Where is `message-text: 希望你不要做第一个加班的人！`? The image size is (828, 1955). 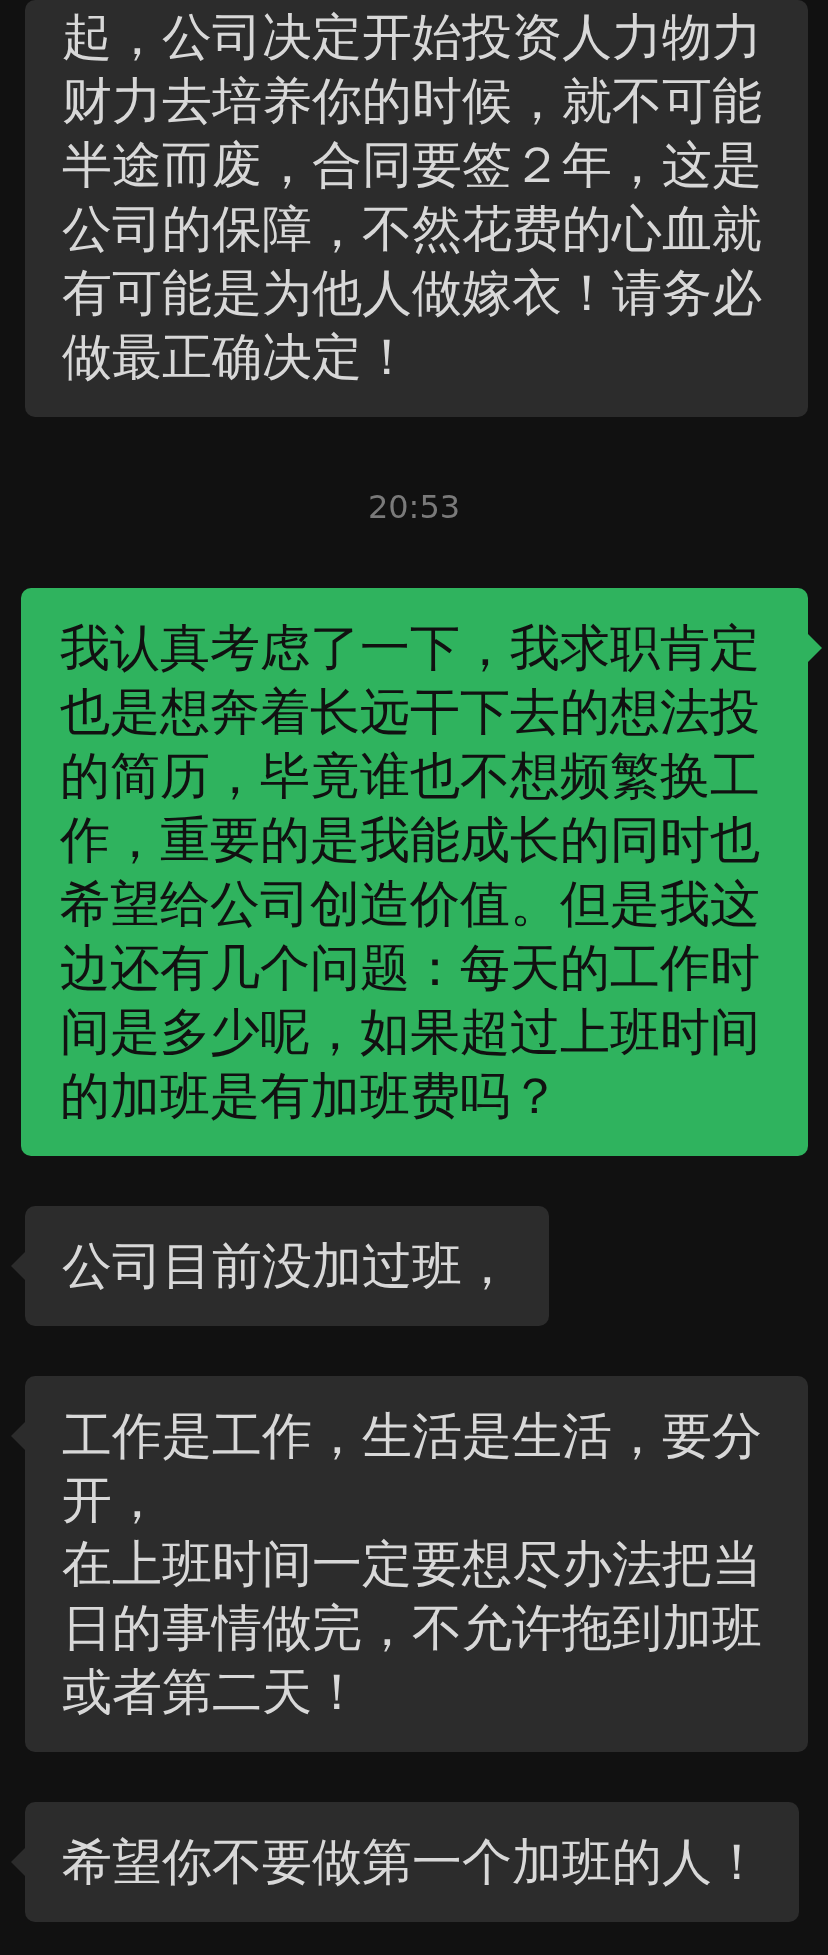 message-text: 希望你不要做第一个加班的人！ is located at coordinates (412, 1862).